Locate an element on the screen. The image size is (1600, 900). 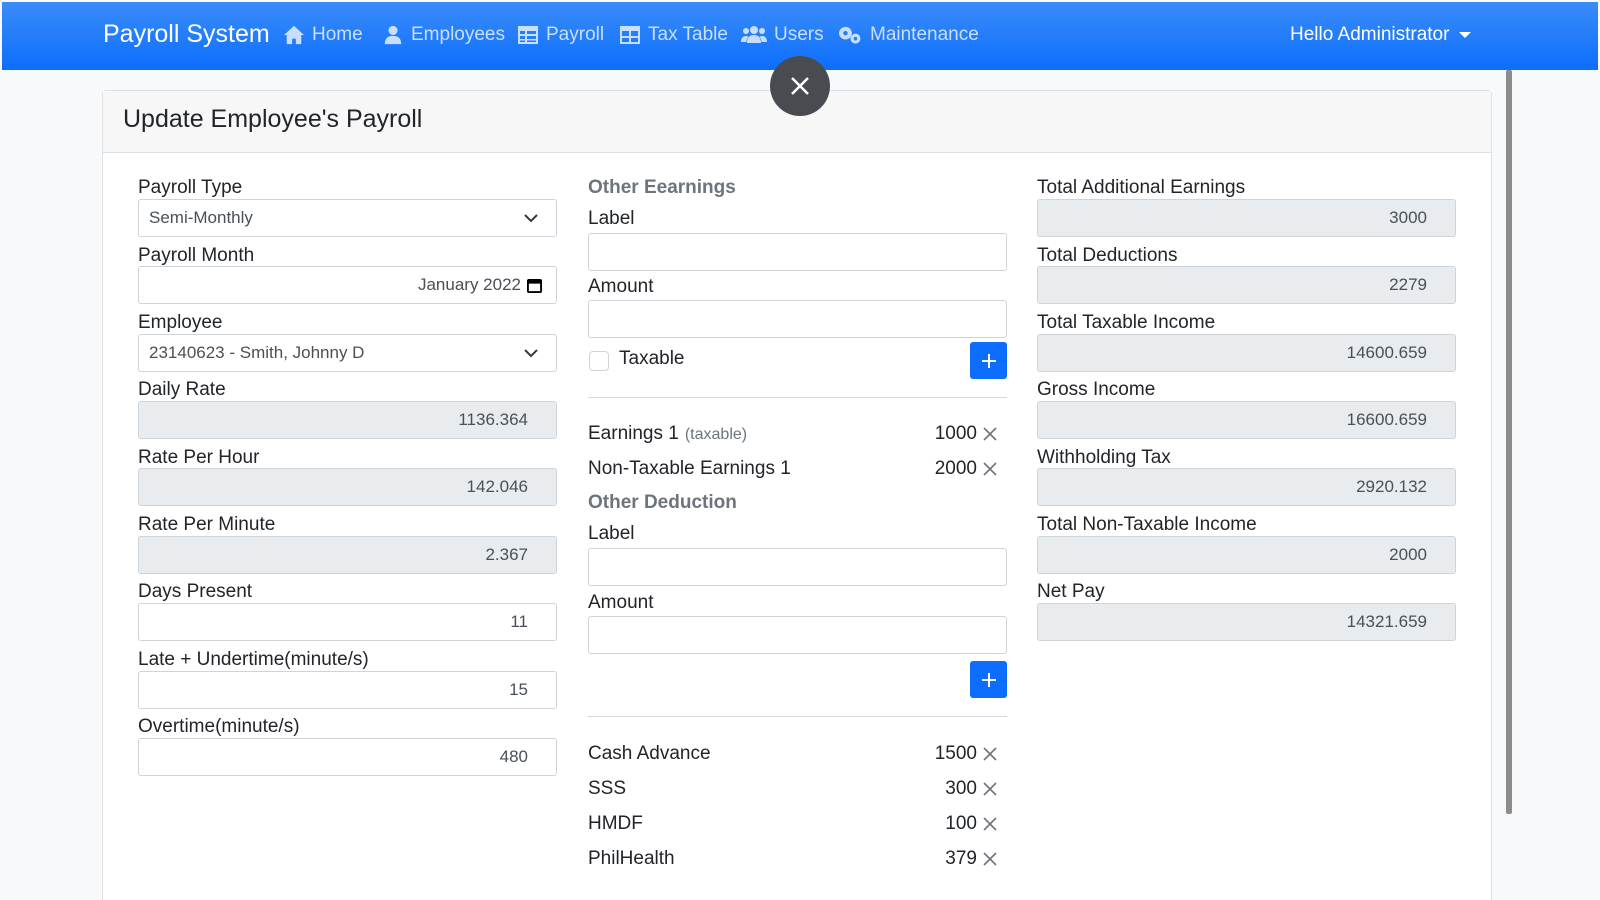
late-undertime-label: Late + Undertime(minute/s) is located at coordinates (253, 659).